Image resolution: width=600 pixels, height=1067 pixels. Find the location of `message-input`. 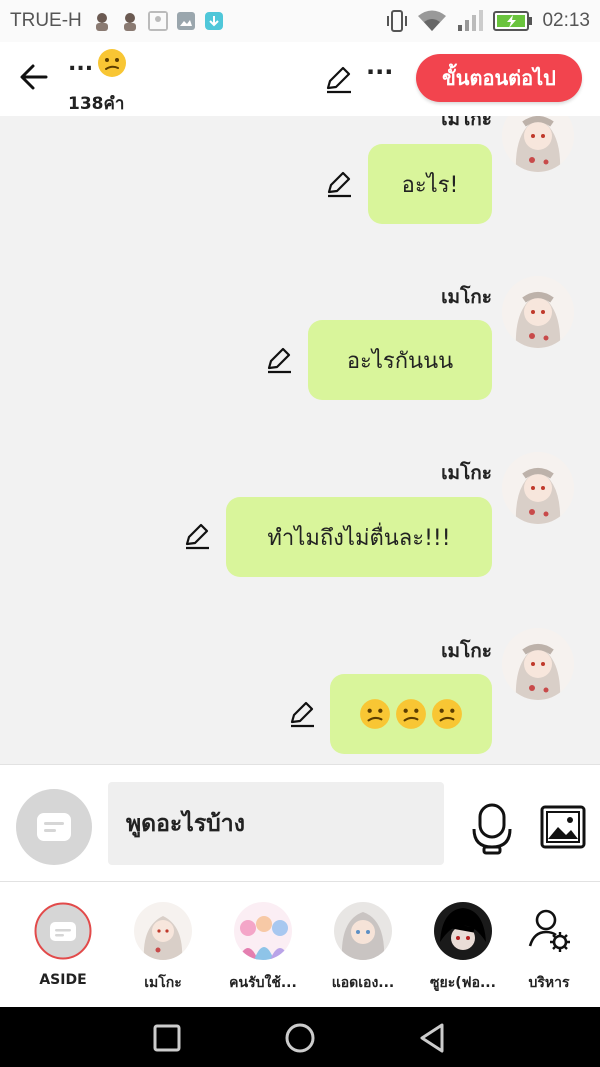

message-input is located at coordinates (276, 823).